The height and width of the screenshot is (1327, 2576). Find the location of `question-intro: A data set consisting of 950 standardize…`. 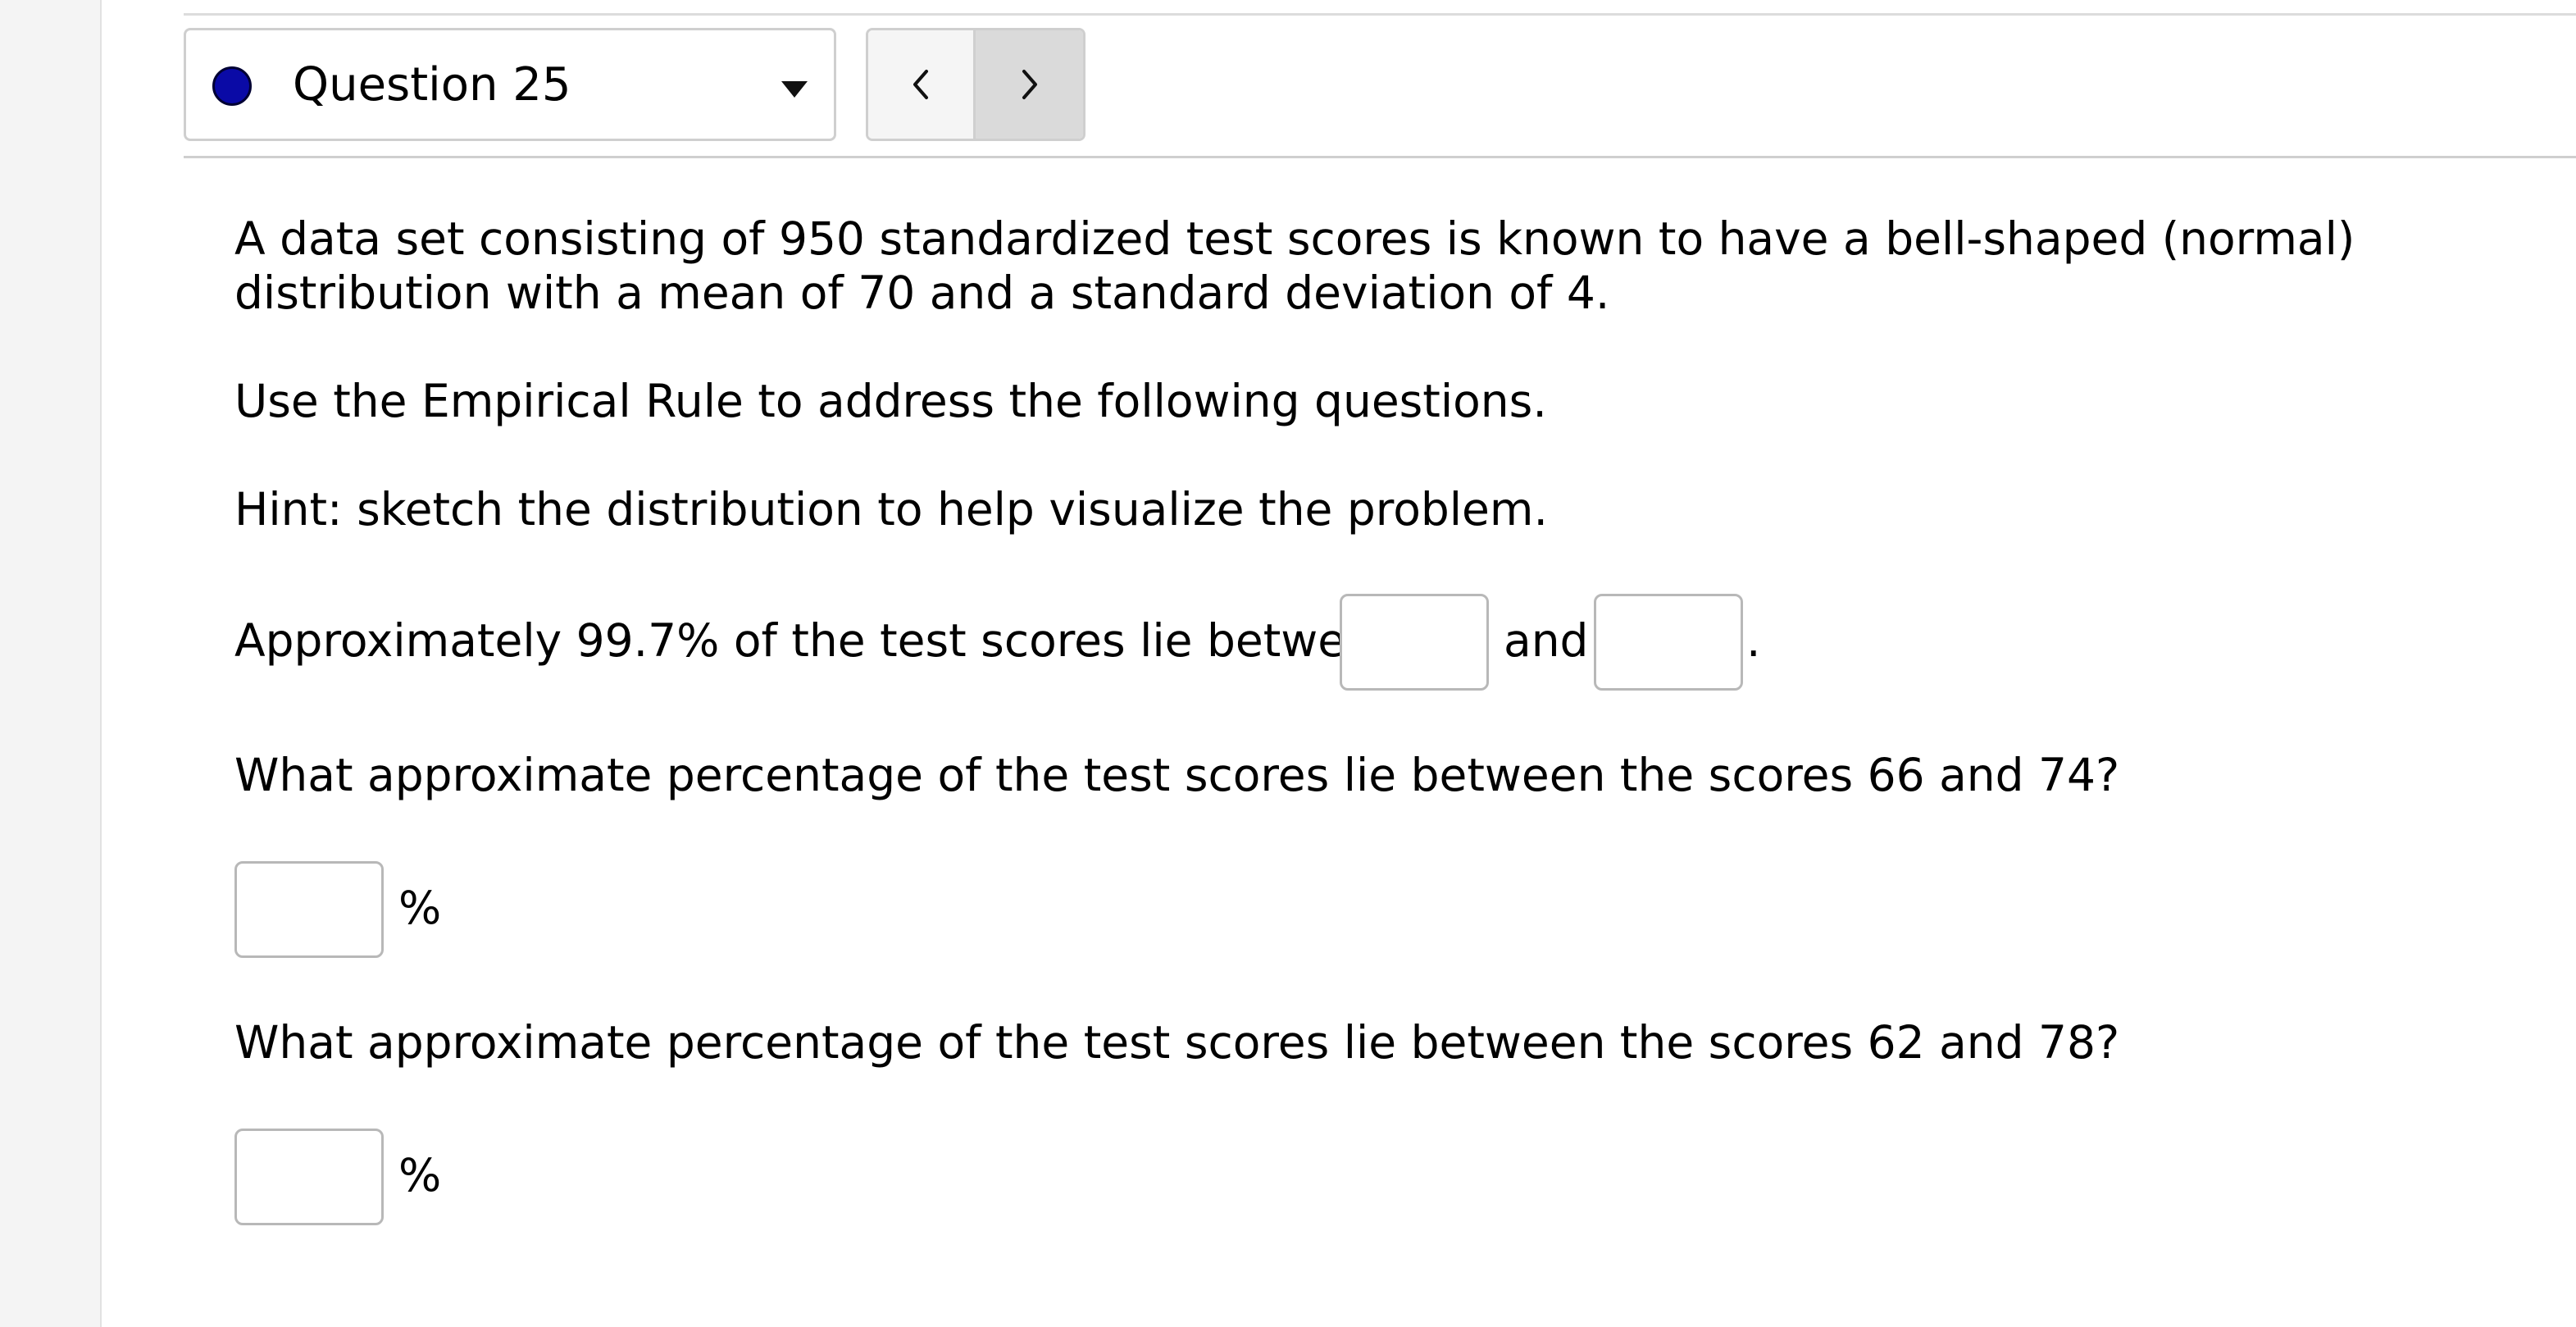

question-intro: A data set consisting of 950 standardize… is located at coordinates (1294, 265).